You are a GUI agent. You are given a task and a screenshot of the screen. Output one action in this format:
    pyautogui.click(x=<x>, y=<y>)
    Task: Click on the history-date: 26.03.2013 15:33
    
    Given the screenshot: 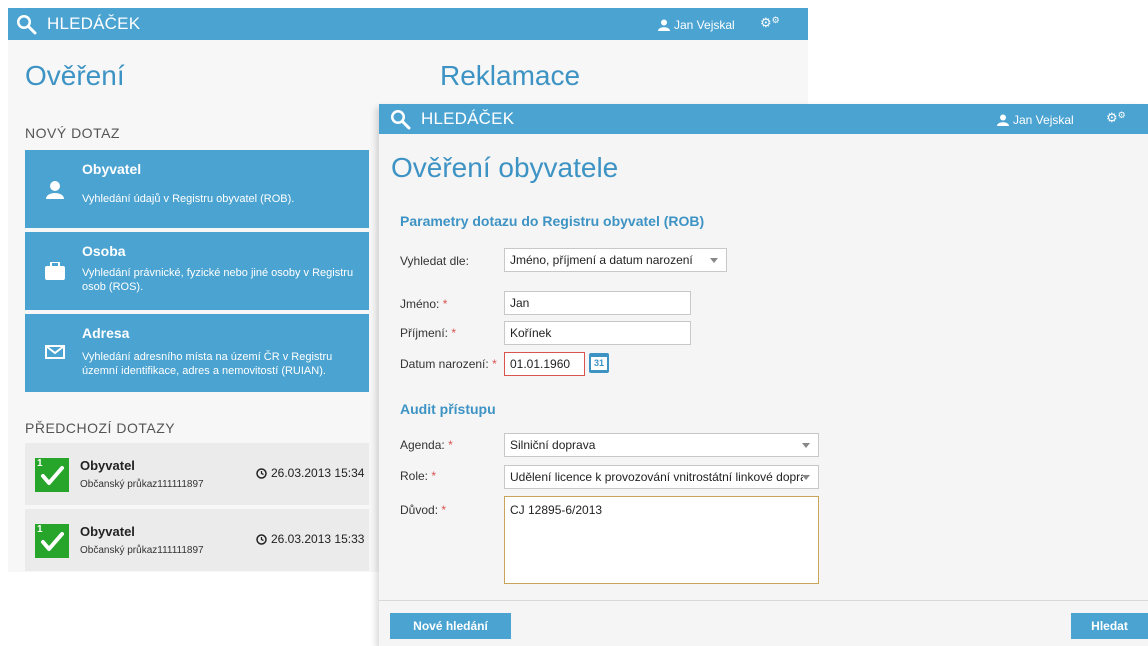 What is the action you would take?
    pyautogui.click(x=310, y=539)
    